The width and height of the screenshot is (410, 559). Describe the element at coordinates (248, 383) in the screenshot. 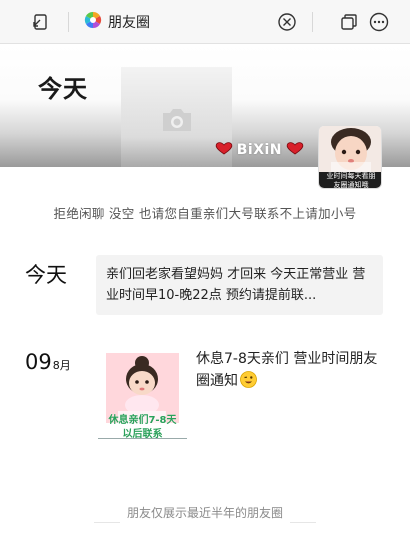

I see `wink-emoji-icon` at that location.